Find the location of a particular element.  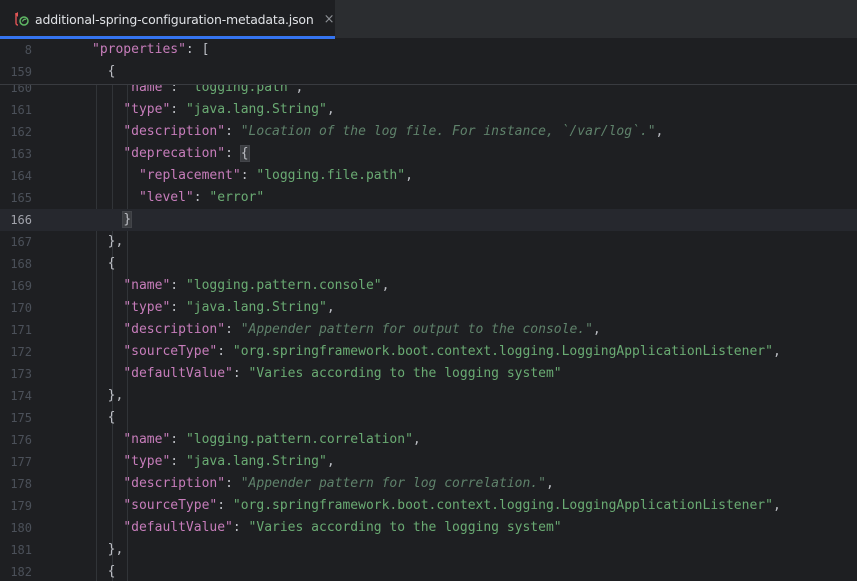

code-line: 166} is located at coordinates (428, 220).